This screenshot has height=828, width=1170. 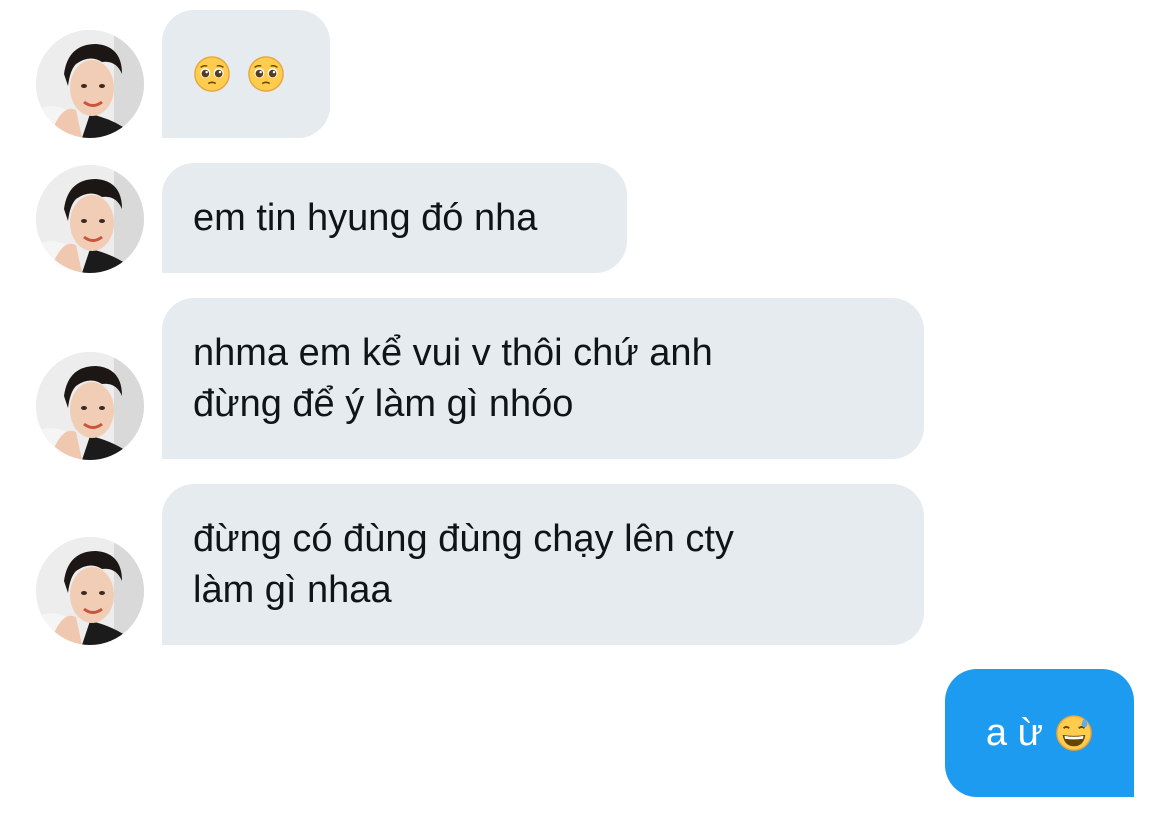 What do you see at coordinates (453, 352) in the screenshot?
I see `message-text-line: nhma em kể vui v thôi chứ anh` at bounding box center [453, 352].